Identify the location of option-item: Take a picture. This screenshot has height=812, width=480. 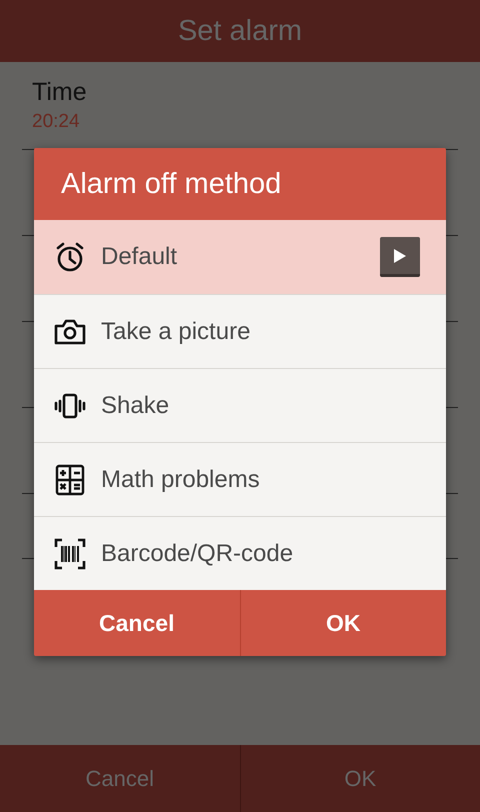
(240, 331).